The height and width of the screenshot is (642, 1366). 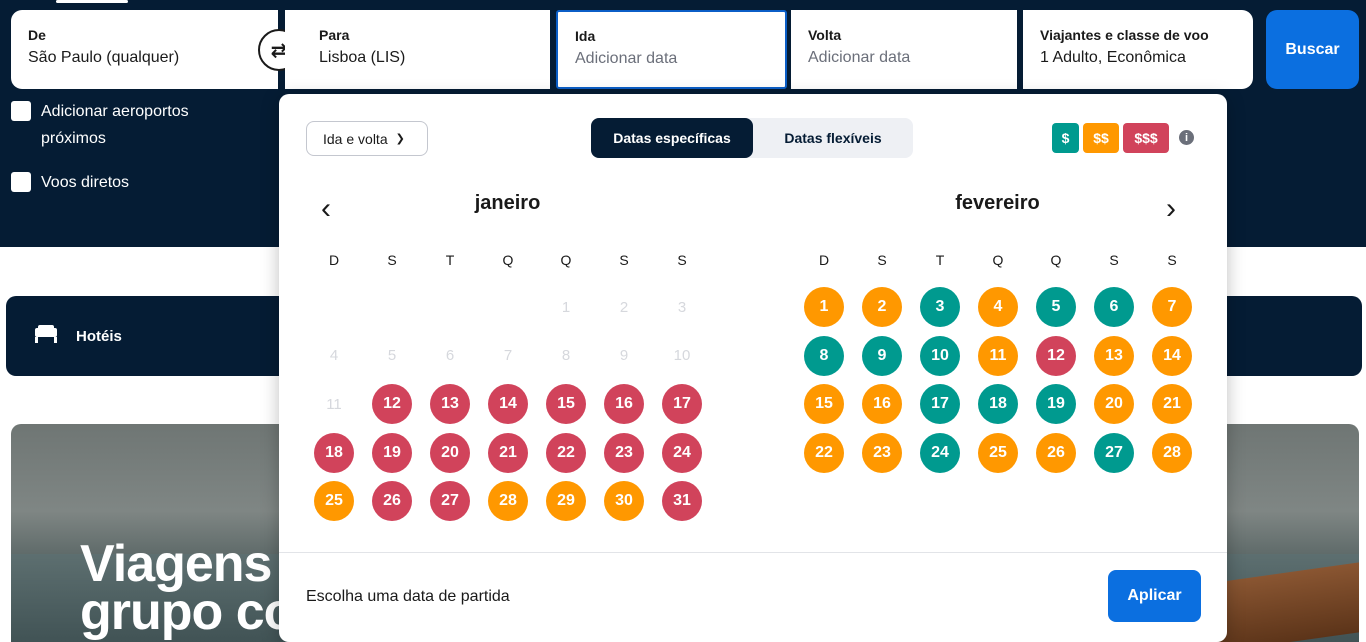 I want to click on day-cell: 10, so click(x=940, y=356).